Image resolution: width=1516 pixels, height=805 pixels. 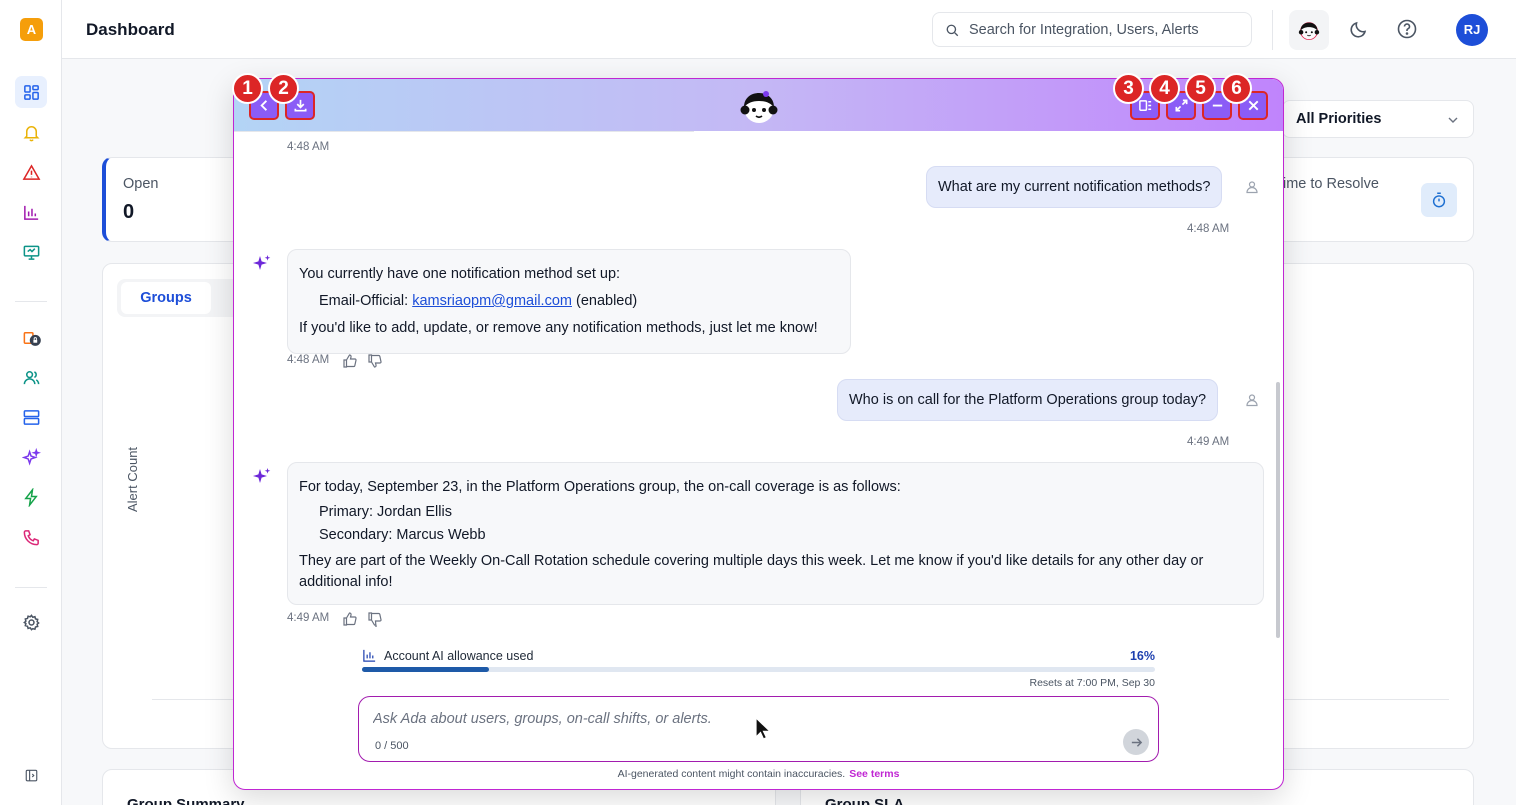 What do you see at coordinates (31, 172) in the screenshot?
I see `sidebar-item-alerts` at bounding box center [31, 172].